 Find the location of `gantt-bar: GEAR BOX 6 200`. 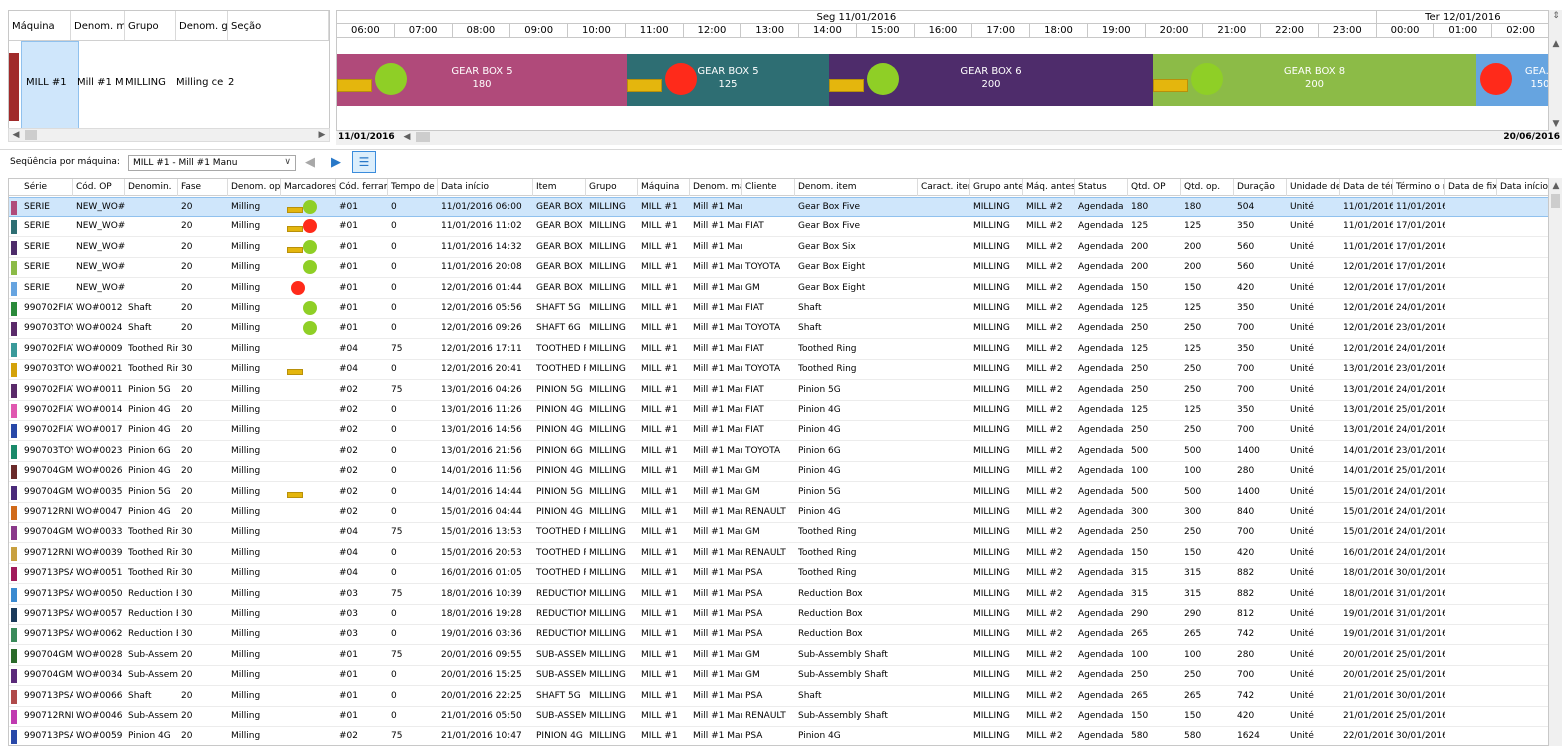

gantt-bar: GEAR BOX 6 200 is located at coordinates (991, 80).